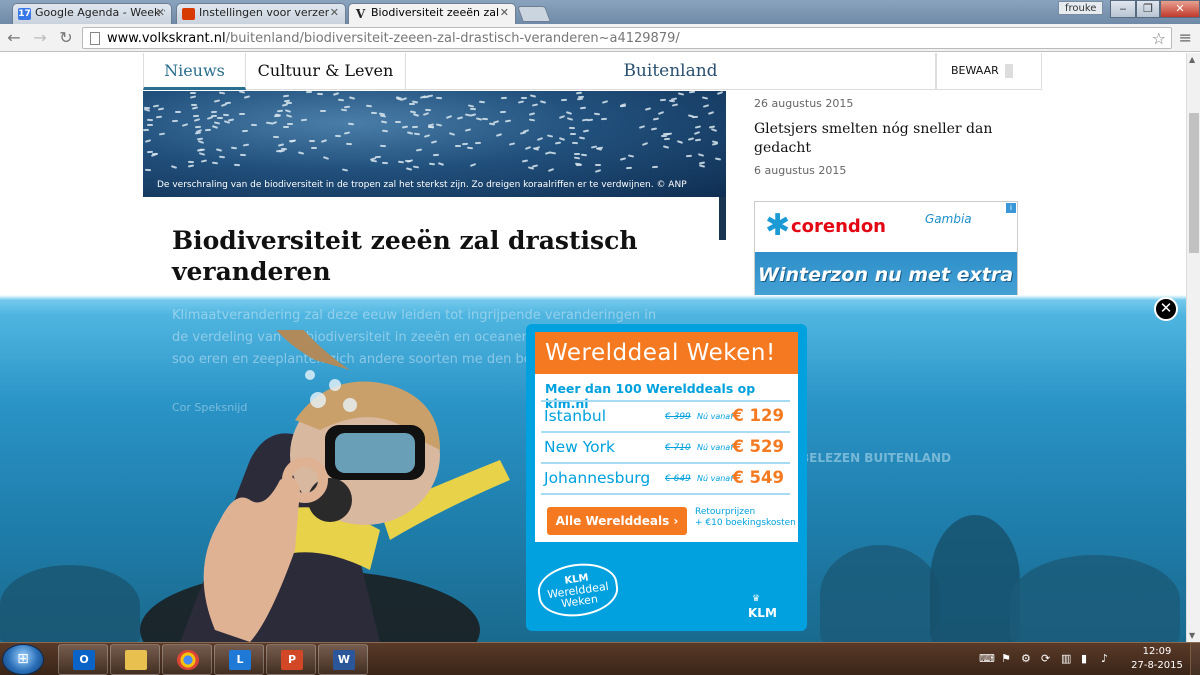 The width and height of the screenshot is (1200, 675). Describe the element at coordinates (1157, 659) in the screenshot. I see `system-clock: 12:09 27-8-2015` at that location.